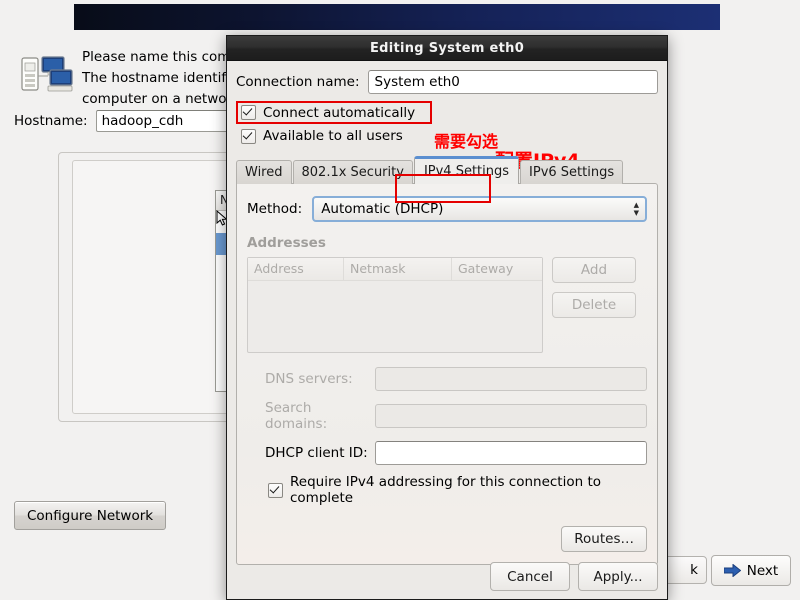  Describe the element at coordinates (466, 141) in the screenshot. I see `annotation-need-check: 需要勾选` at that location.